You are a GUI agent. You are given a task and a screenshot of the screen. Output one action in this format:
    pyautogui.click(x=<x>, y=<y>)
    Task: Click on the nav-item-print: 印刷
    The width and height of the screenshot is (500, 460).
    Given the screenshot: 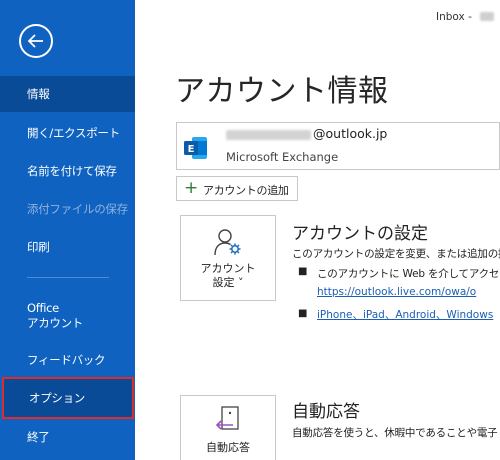 What is the action you would take?
    pyautogui.click(x=67, y=247)
    